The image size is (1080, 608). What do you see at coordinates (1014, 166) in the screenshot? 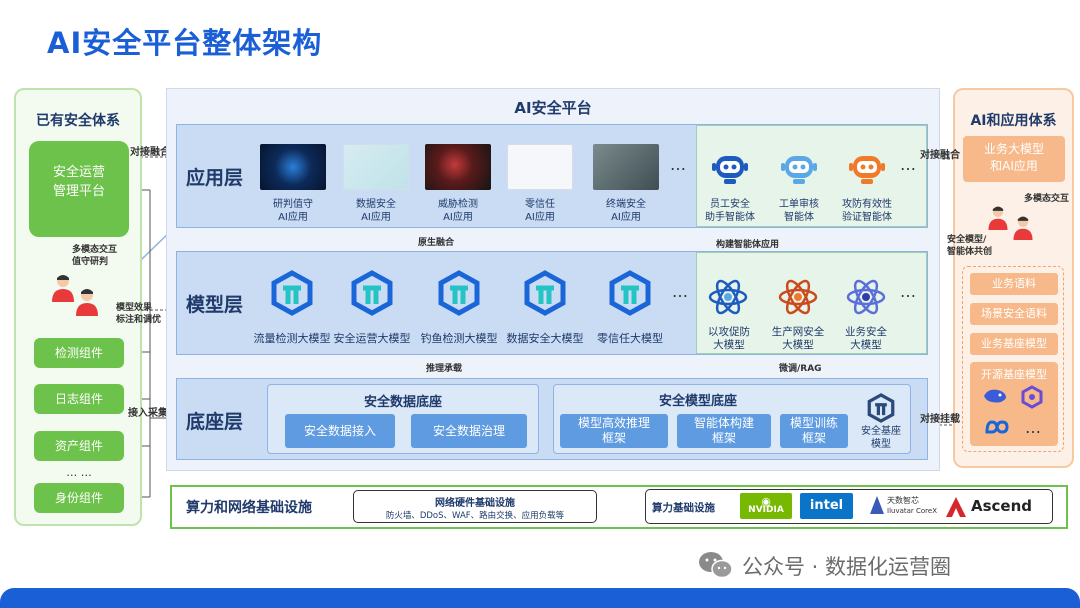
I see `business-line2: 和AI应用` at bounding box center [1014, 166].